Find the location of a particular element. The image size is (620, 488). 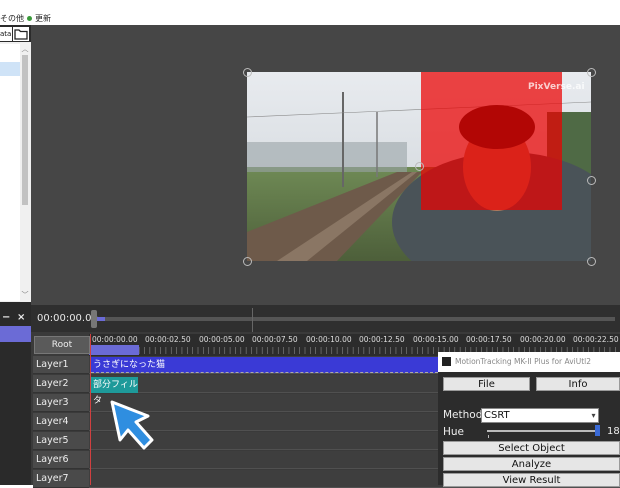

folder-icon is located at coordinates (21, 34).